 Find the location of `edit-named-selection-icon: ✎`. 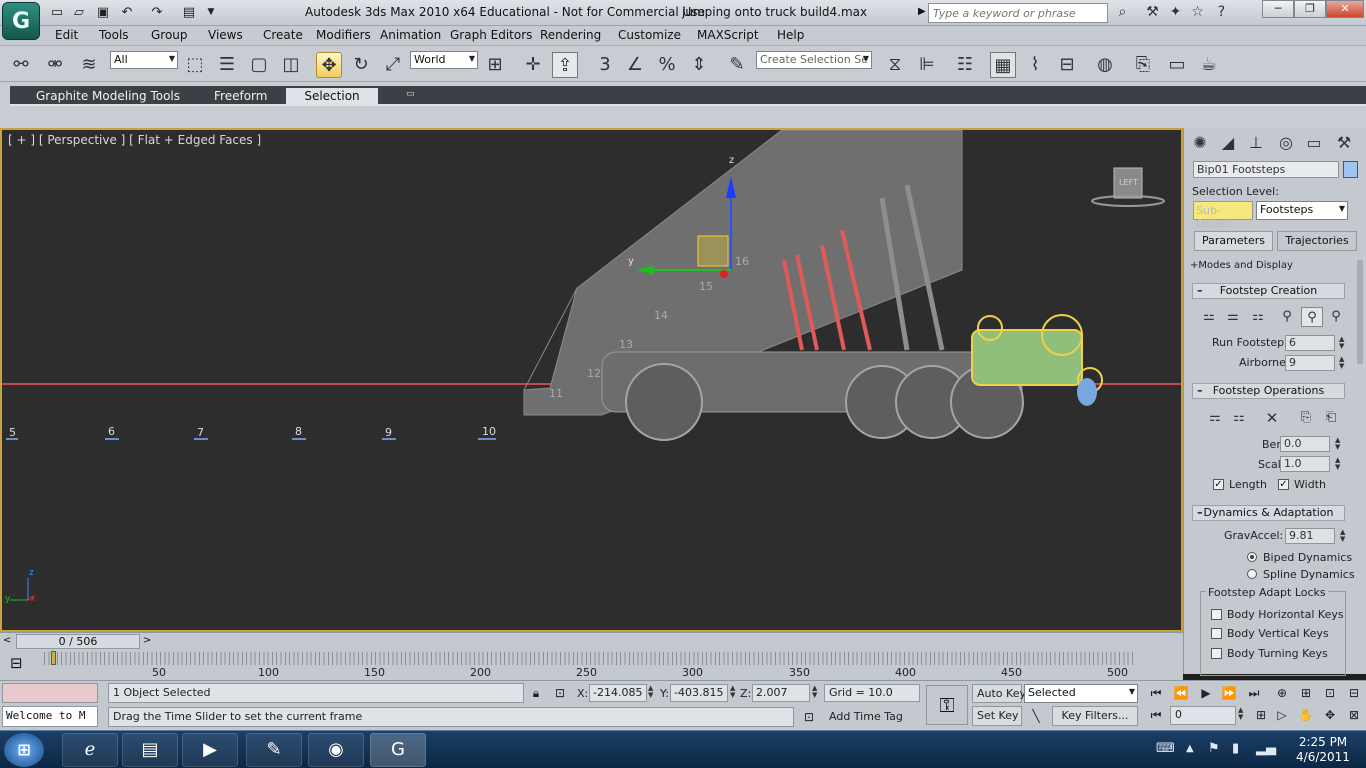

edit-named-selection-icon: ✎ is located at coordinates (737, 65).